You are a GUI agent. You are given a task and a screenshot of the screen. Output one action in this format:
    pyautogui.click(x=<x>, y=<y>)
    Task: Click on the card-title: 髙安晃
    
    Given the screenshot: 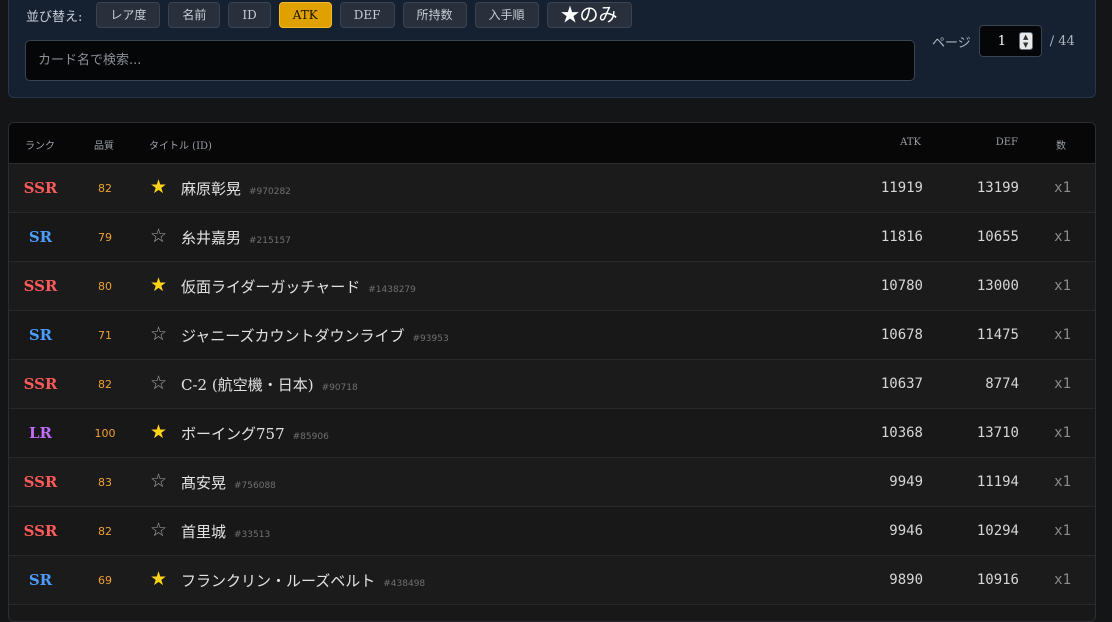 What is the action you would take?
    pyautogui.click(x=203, y=482)
    